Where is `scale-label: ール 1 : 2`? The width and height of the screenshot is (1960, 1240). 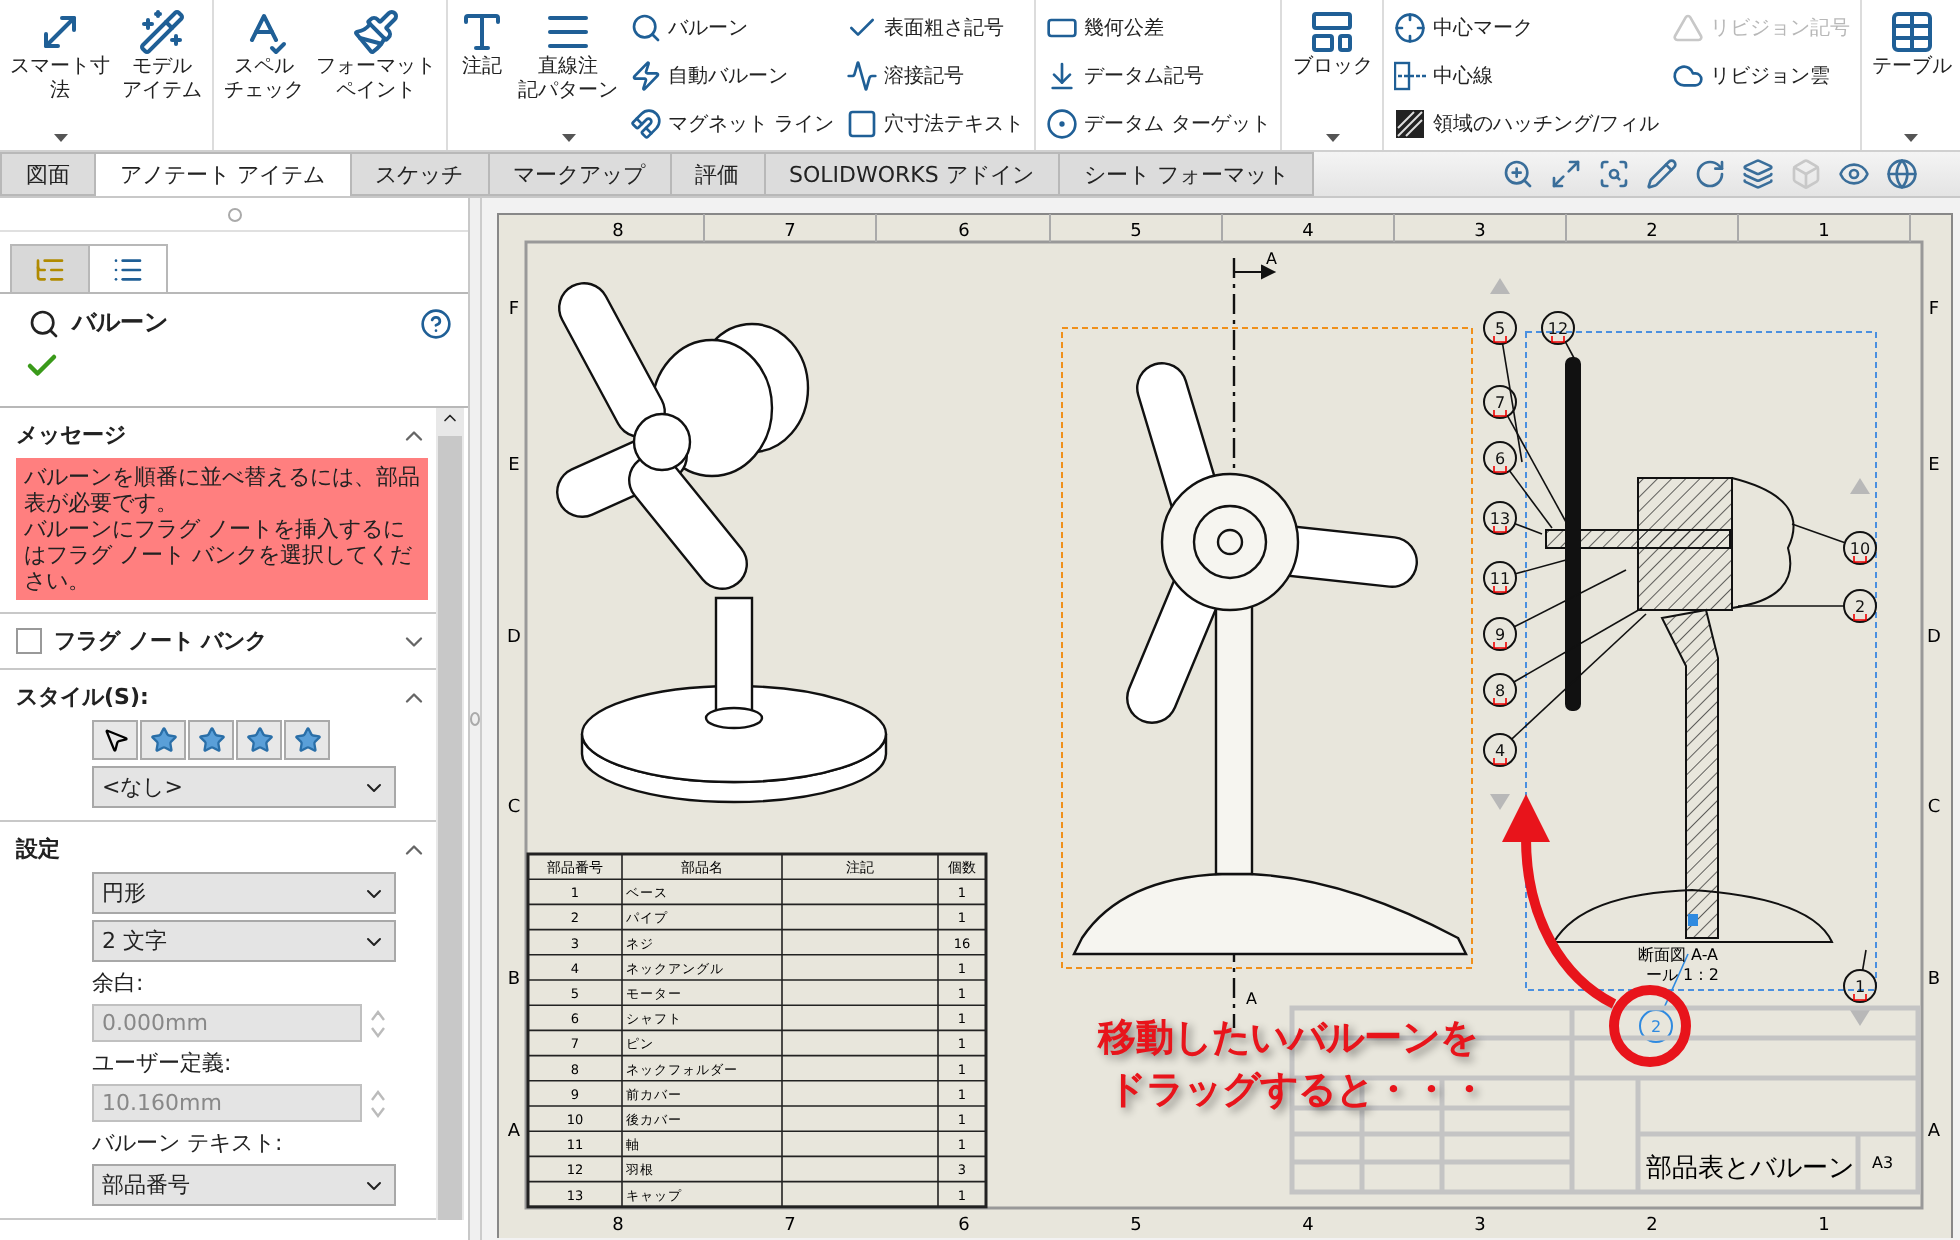 scale-label: ール 1 : 2 is located at coordinates (1683, 975).